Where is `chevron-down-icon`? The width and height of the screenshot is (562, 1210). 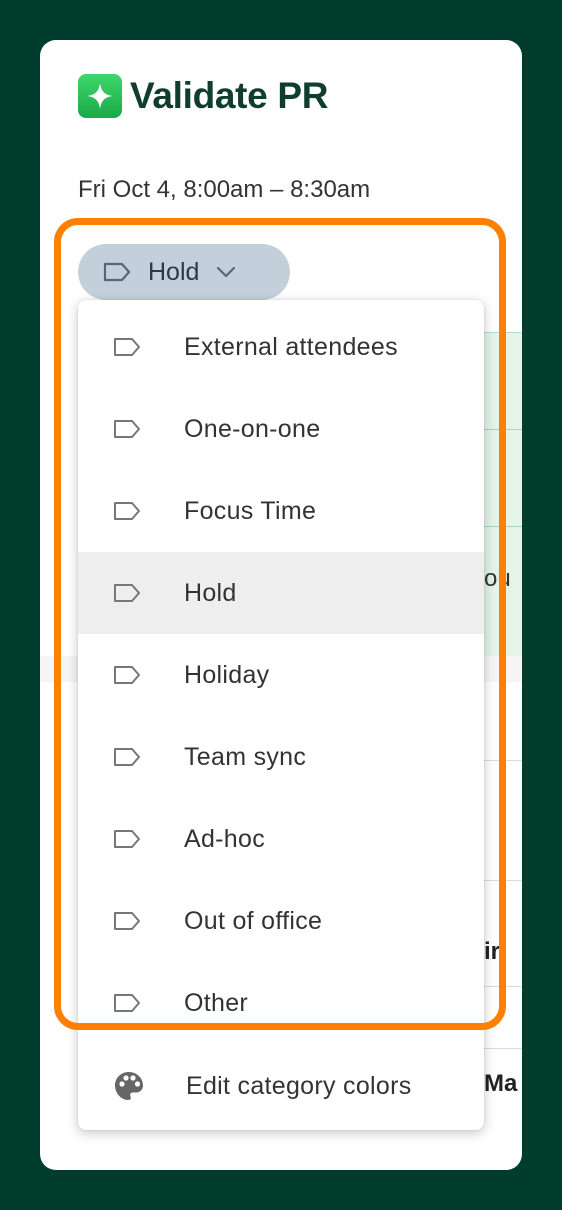
chevron-down-icon is located at coordinates (226, 272).